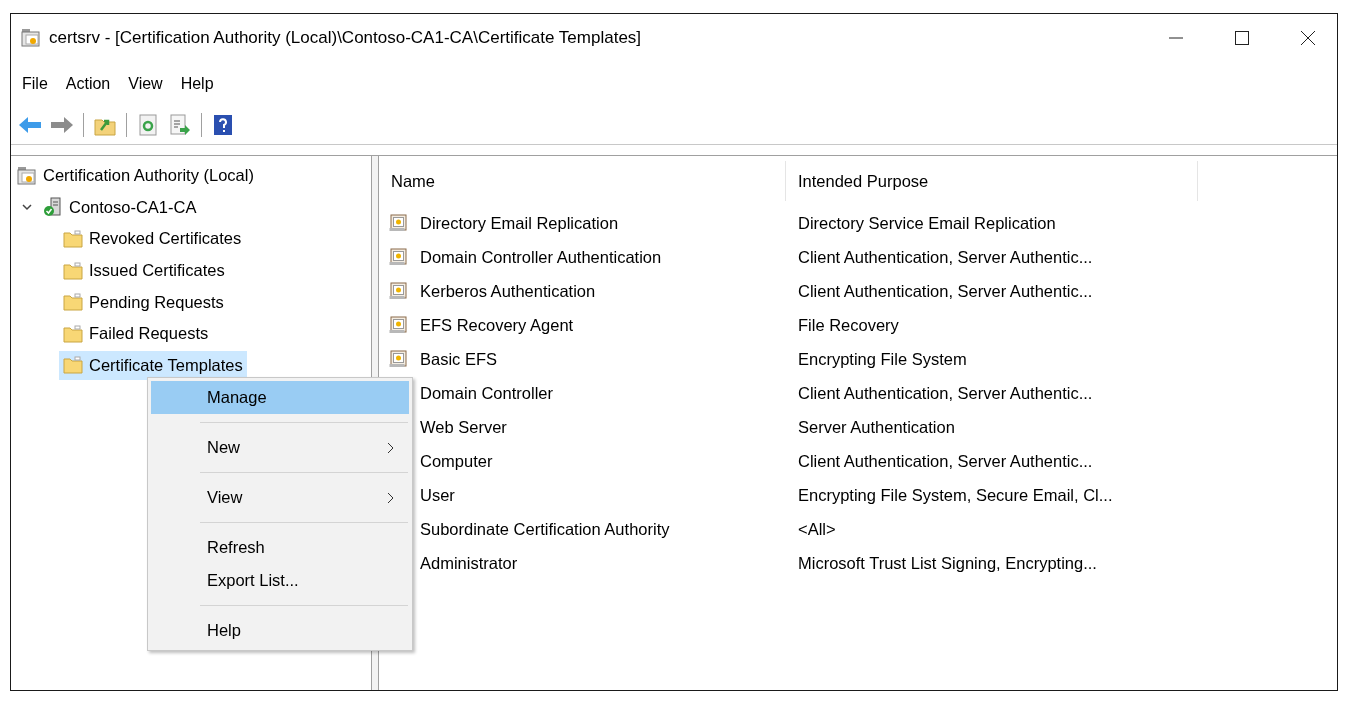  Describe the element at coordinates (459, 359) in the screenshot. I see `table-cell: Basic EFS` at that location.